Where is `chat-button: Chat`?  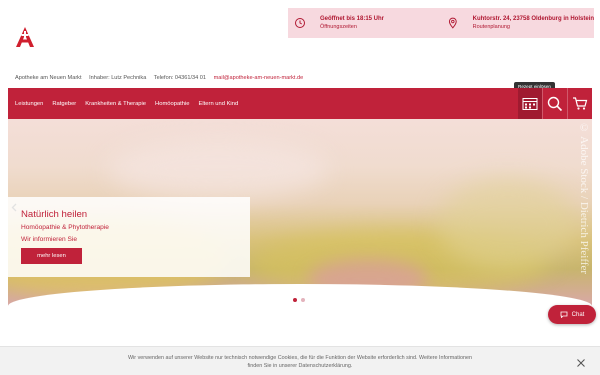 chat-button: Chat is located at coordinates (572, 314).